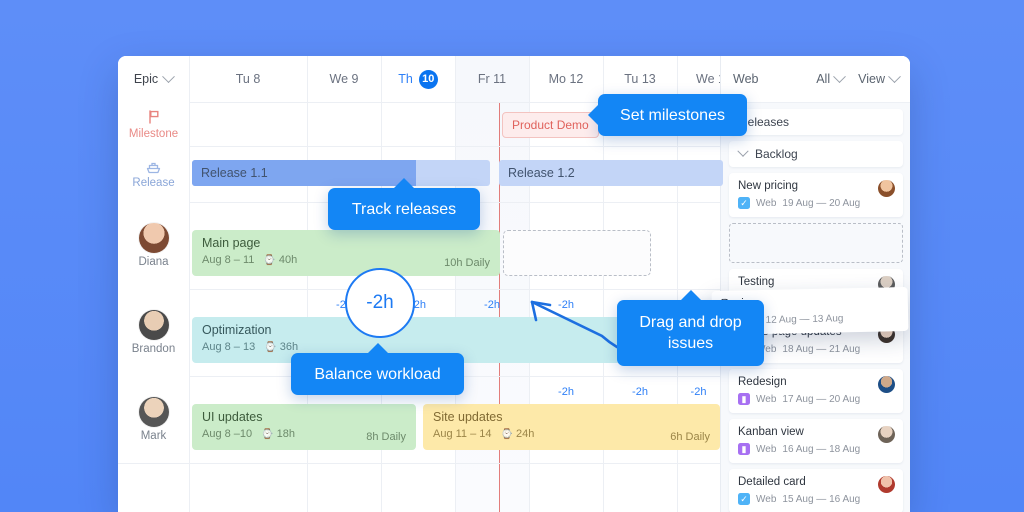 This screenshot has width=1024, height=512. I want to click on day-header-cell: Fr 11, so click(492, 79).